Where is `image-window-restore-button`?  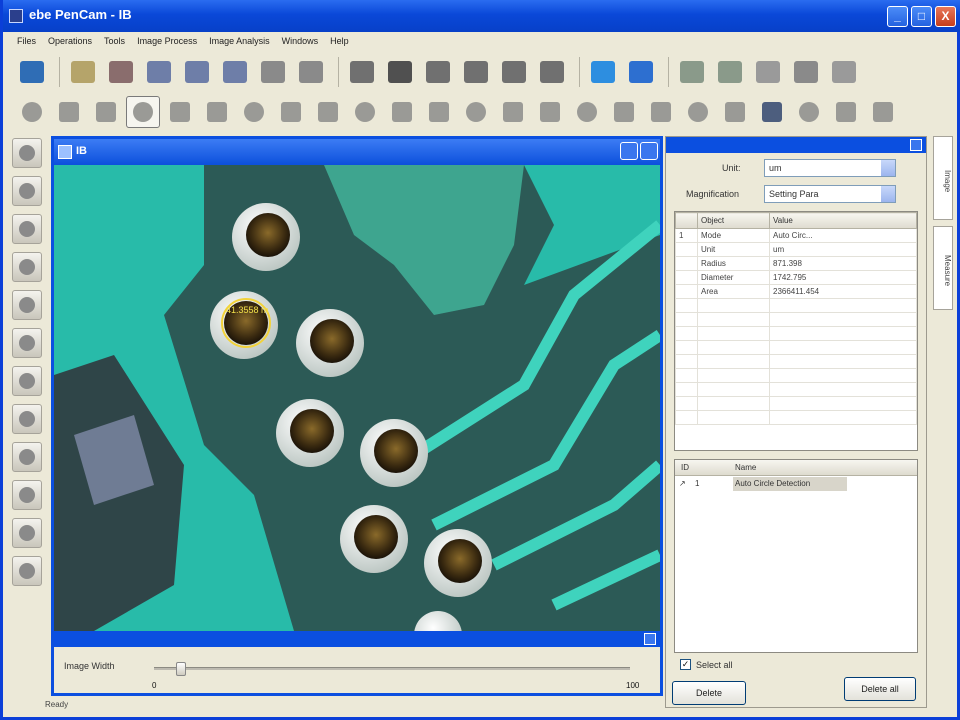 image-window-restore-button is located at coordinates (629, 151).